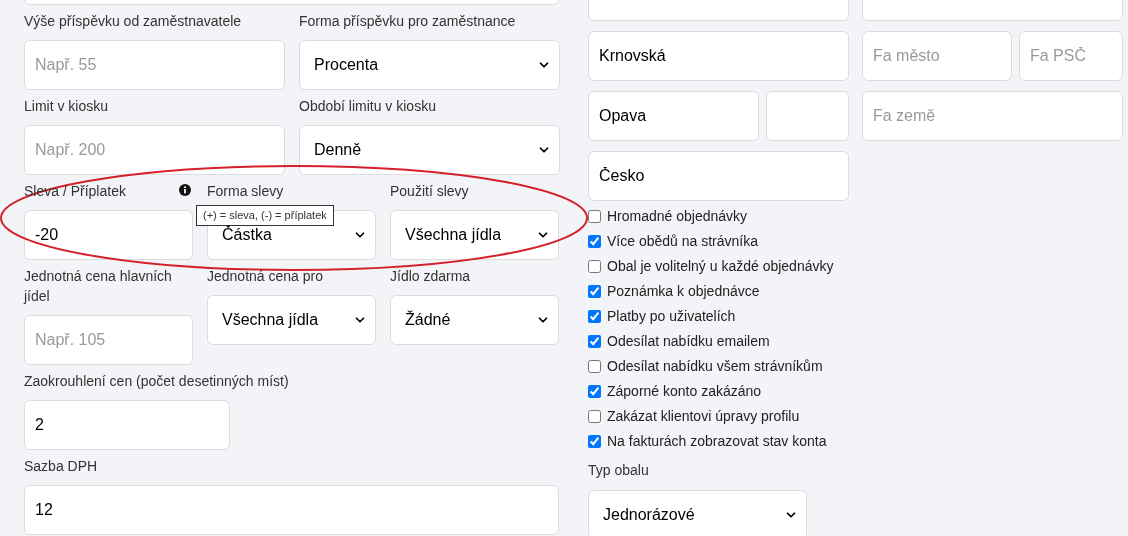  Describe the element at coordinates (703, 416) in the screenshot. I see `checkbox-label: Zakázat klientovi úpravy profilu` at that location.